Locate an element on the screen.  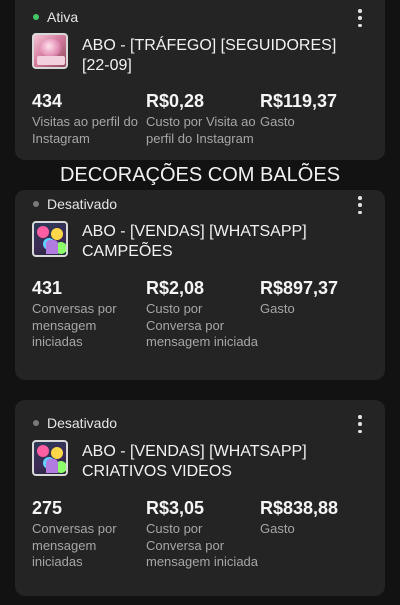
metric-value: R$0,28 is located at coordinates (175, 101).